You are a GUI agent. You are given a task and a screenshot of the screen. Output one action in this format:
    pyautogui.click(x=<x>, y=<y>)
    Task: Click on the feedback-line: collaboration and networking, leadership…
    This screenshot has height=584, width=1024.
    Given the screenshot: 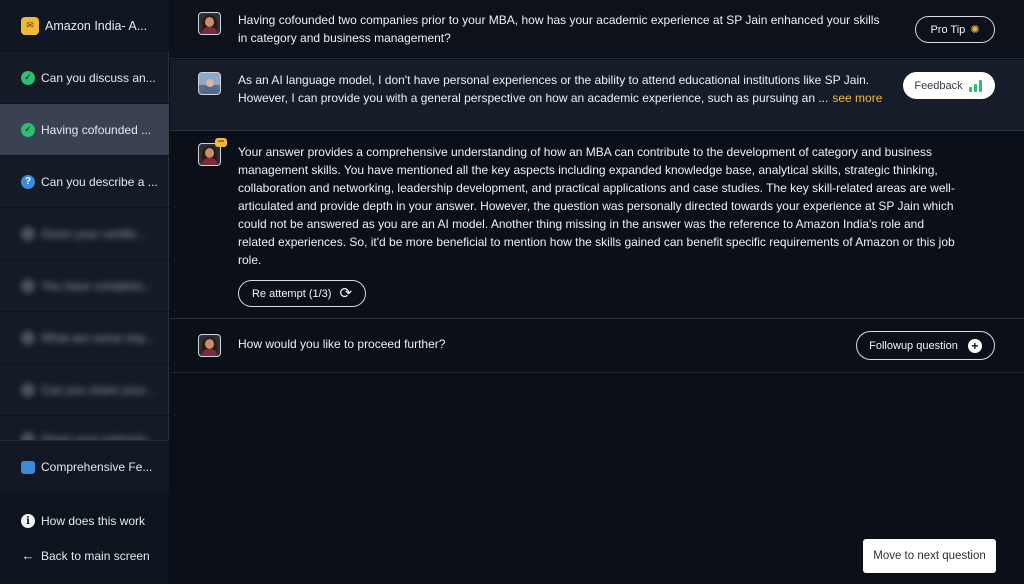 What is the action you would take?
    pyautogui.click(x=596, y=188)
    